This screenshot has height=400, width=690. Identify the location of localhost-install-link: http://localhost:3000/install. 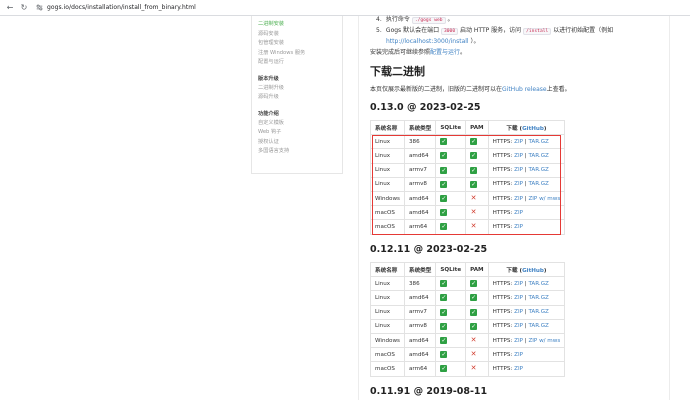
(427, 41).